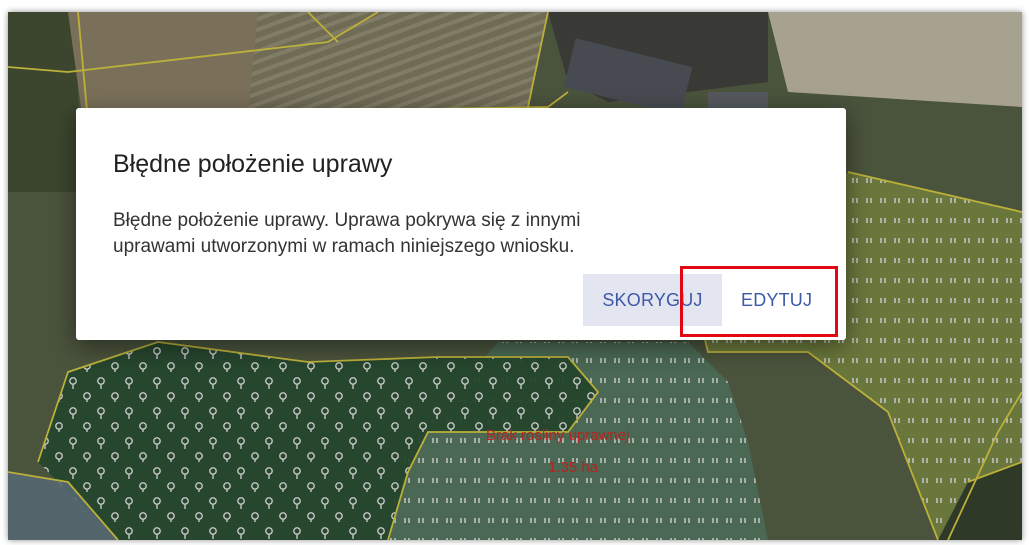 Image resolution: width=1029 pixels, height=545 pixels. I want to click on parcel-name-label: Brak rośliny uprawnej, so click(558, 435).